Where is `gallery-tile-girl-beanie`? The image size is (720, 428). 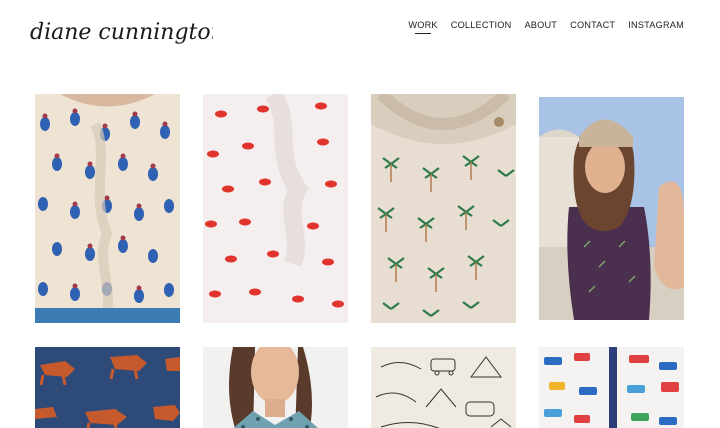 gallery-tile-girl-beanie is located at coordinates (611, 208).